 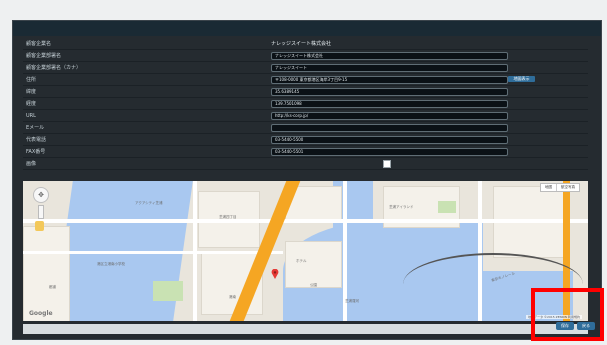 I want to click on row-phone: 代表電話 03-5440-5500, so click(x=305, y=140).